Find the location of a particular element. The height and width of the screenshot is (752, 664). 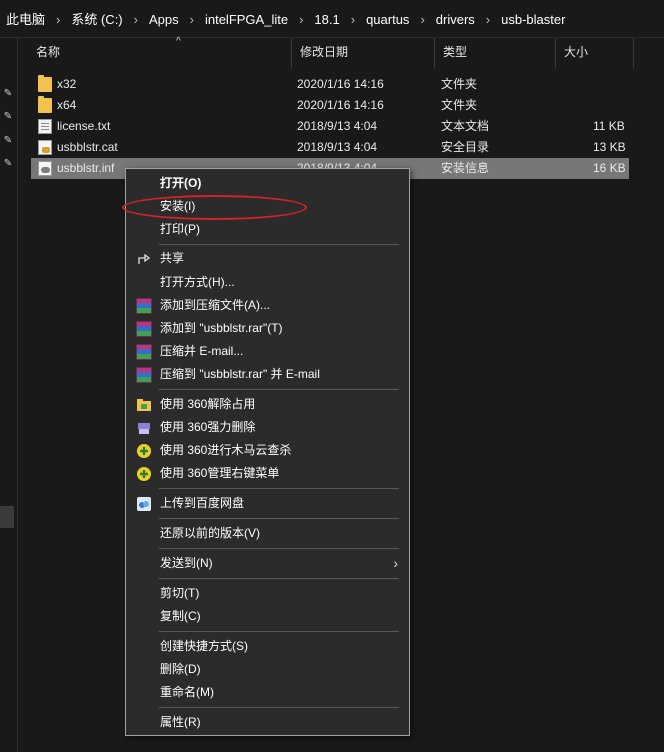

file-row-cat: usbblstr.cat 2018/9/13 4:04 安全目录 13 KB is located at coordinates (330, 147).